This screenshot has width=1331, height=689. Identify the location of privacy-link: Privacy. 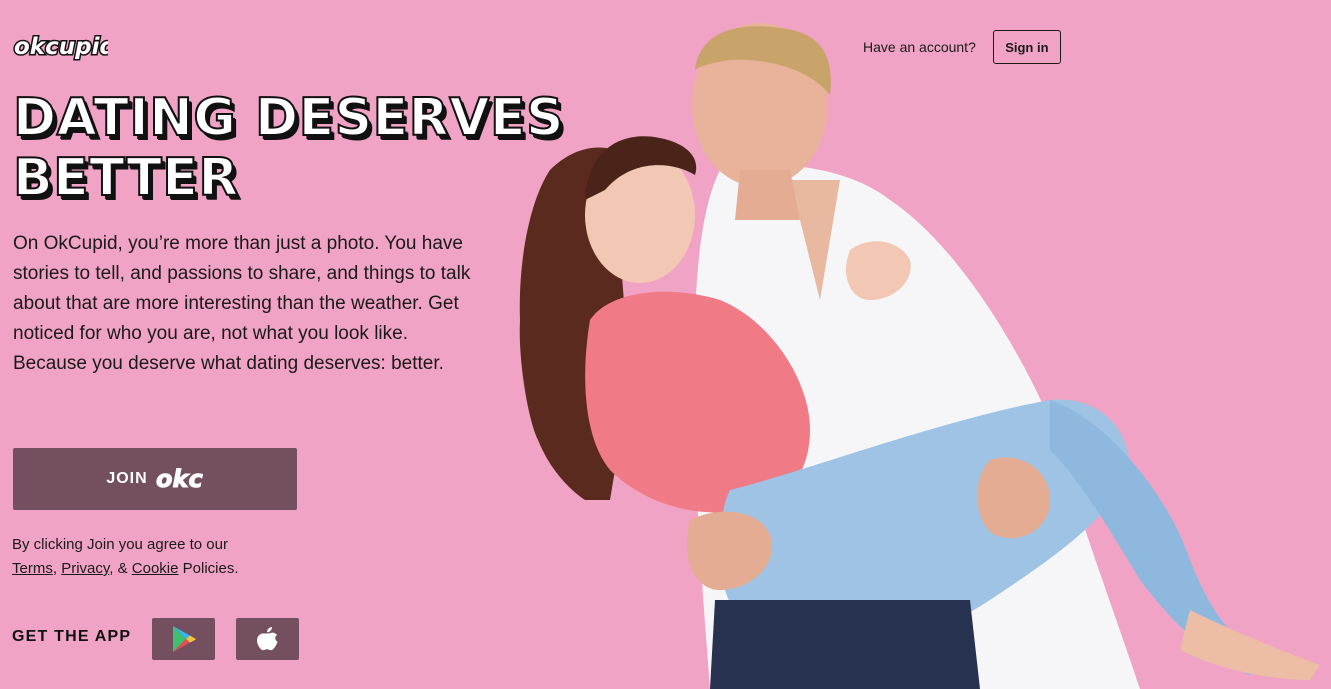
(85, 568).